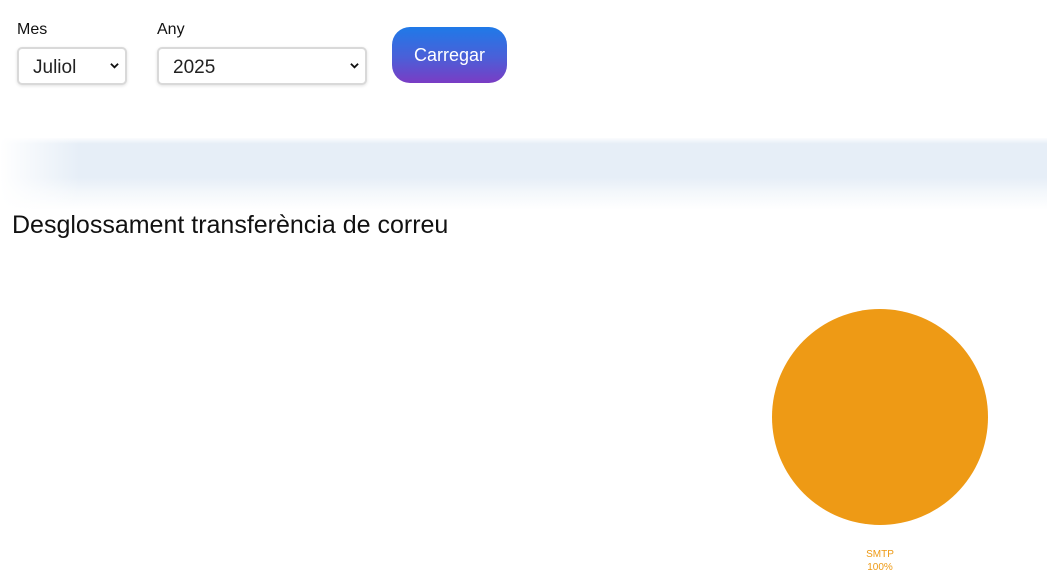 Image resolution: width=1047 pixels, height=588 pixels. I want to click on load-button: Carregar, so click(449, 55).